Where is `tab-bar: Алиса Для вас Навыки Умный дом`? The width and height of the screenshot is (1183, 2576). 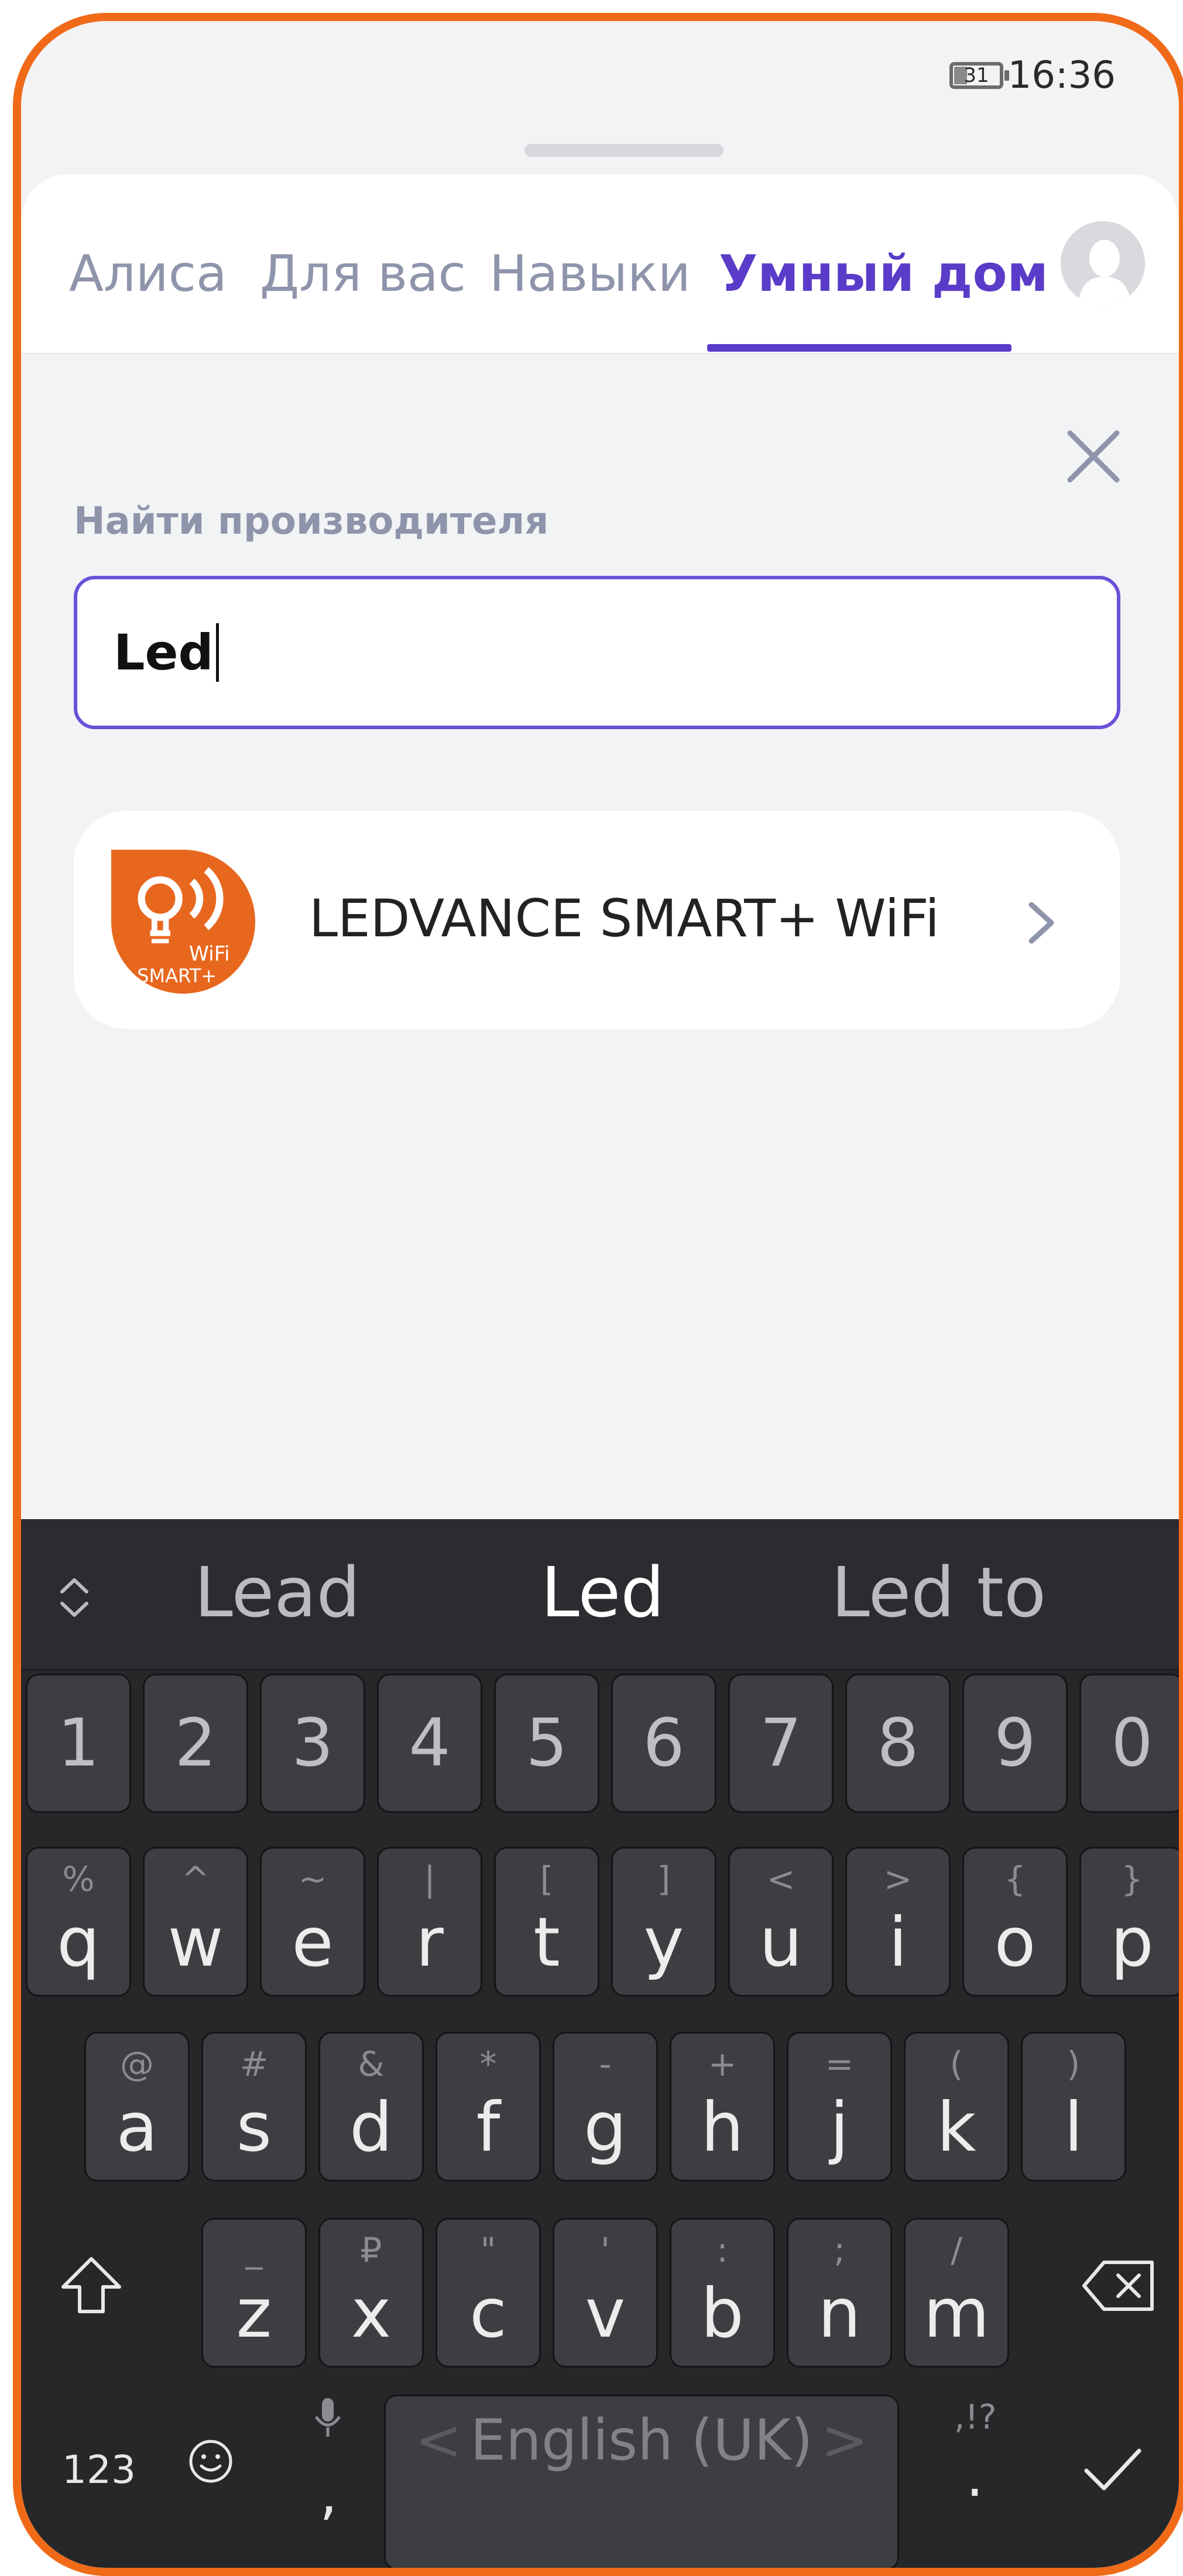
tab-bar: Алиса Для вас Навыки Умный дом is located at coordinates (600, 264).